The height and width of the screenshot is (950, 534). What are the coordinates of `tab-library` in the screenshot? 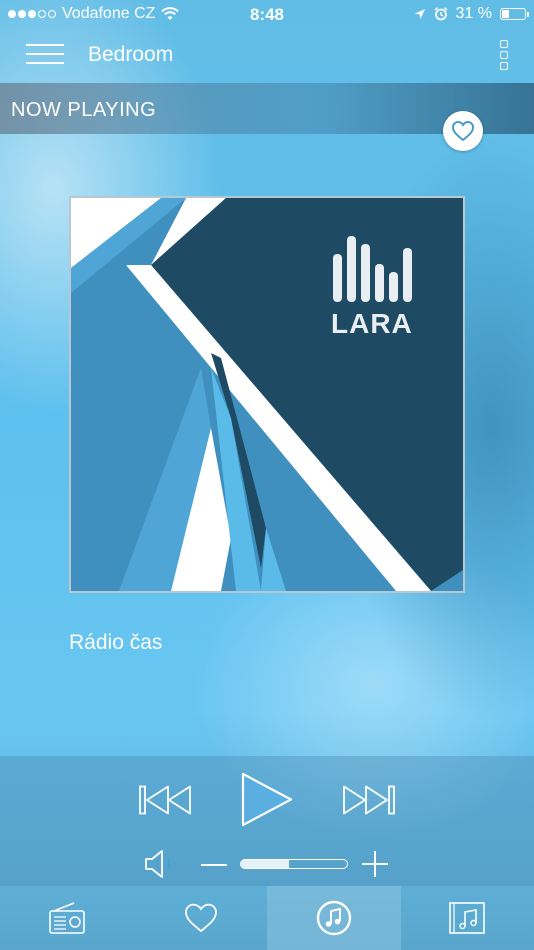 It's located at (467, 918).